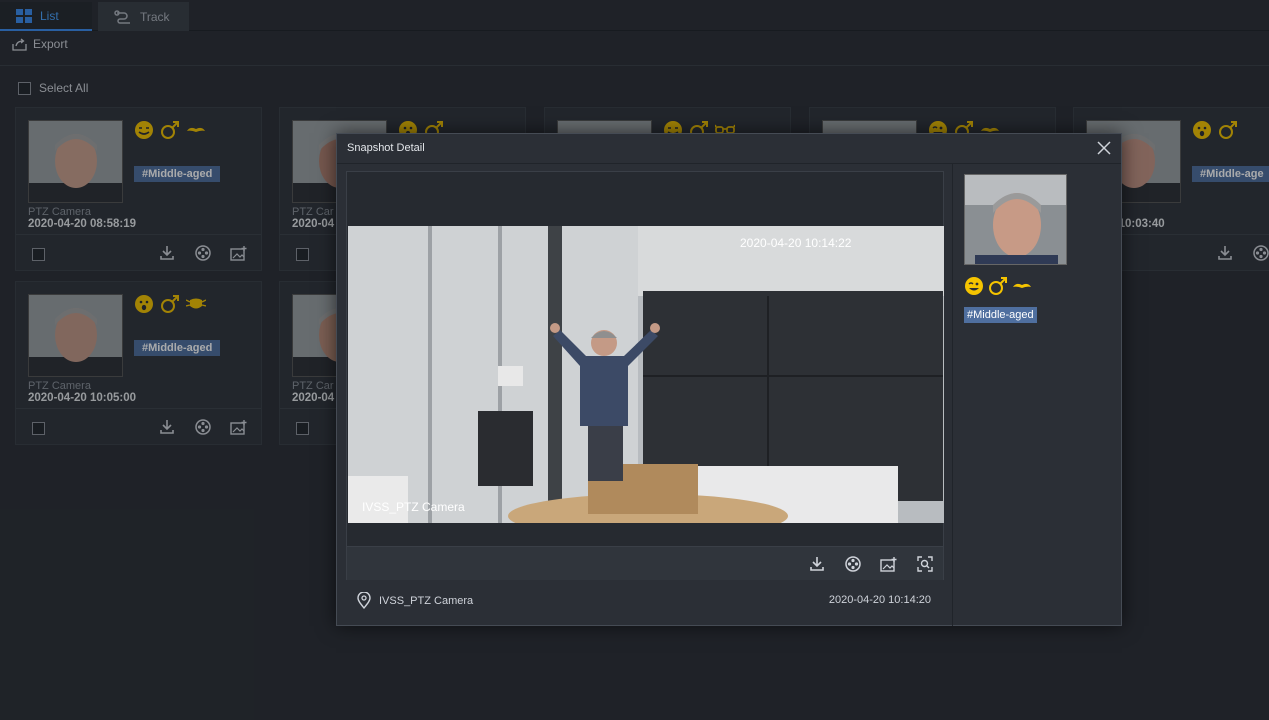 The height and width of the screenshot is (720, 1269). Describe the element at coordinates (879, 600) in the screenshot. I see `snapshot-time: 2020-04-20 10:14:20` at that location.